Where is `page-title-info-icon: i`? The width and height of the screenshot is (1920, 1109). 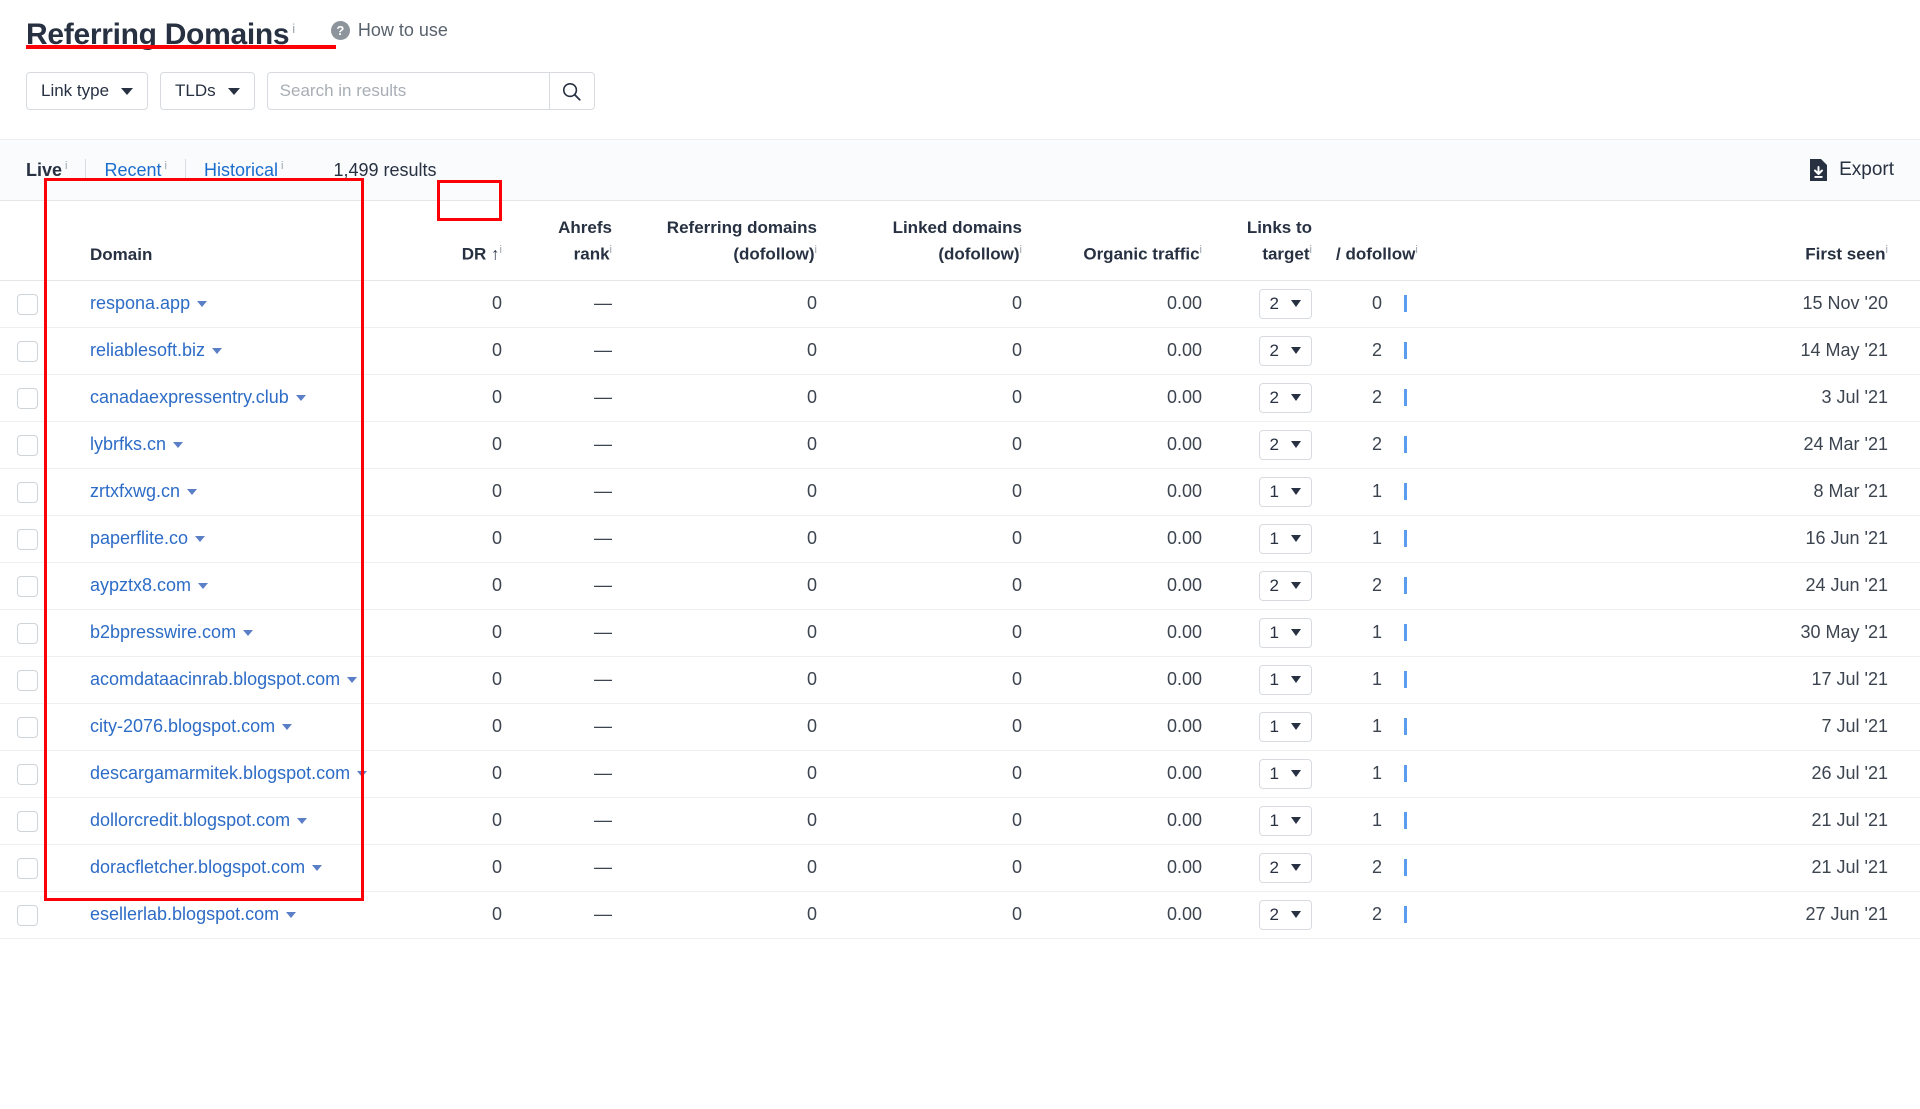
page-title-info-icon: i is located at coordinates (293, 28).